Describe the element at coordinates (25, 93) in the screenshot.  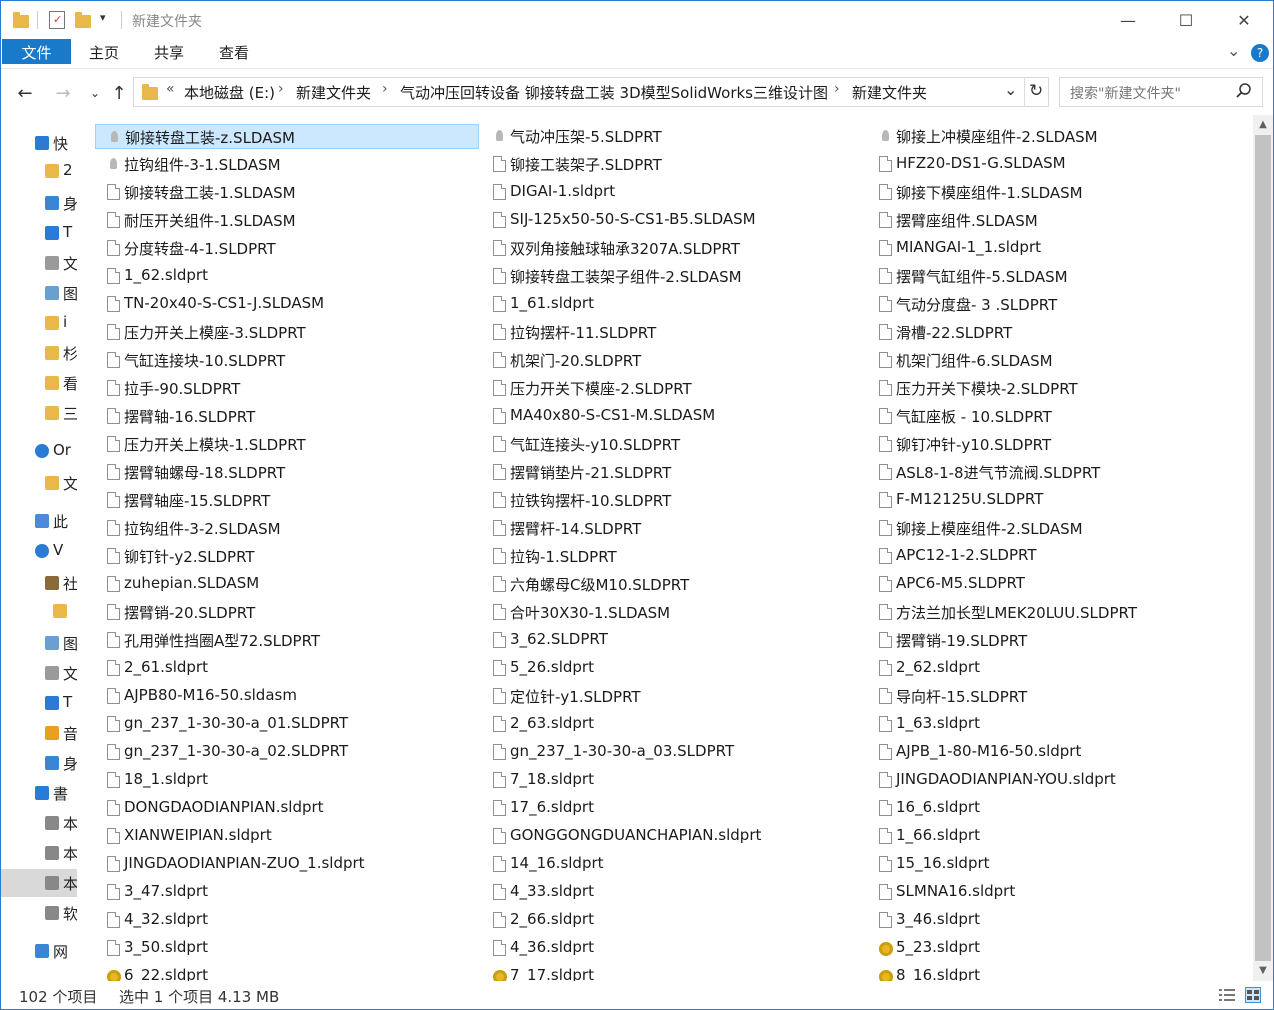
I see `back-button: ←` at that location.